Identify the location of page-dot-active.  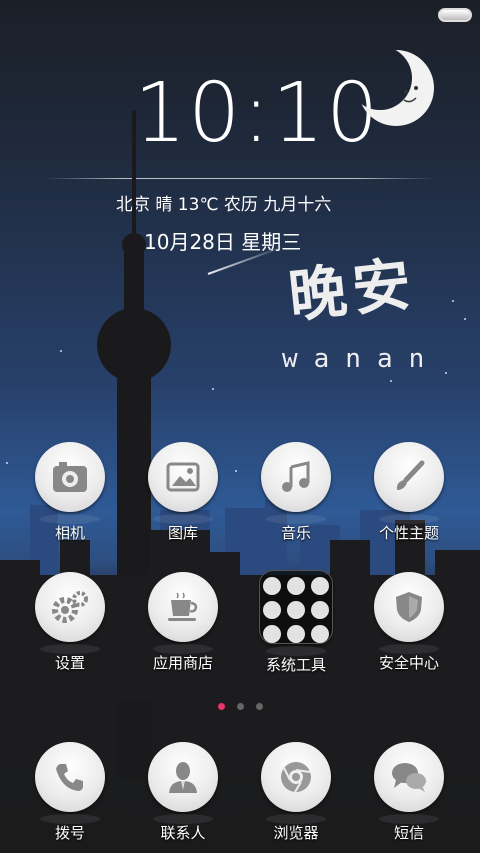
(221, 706).